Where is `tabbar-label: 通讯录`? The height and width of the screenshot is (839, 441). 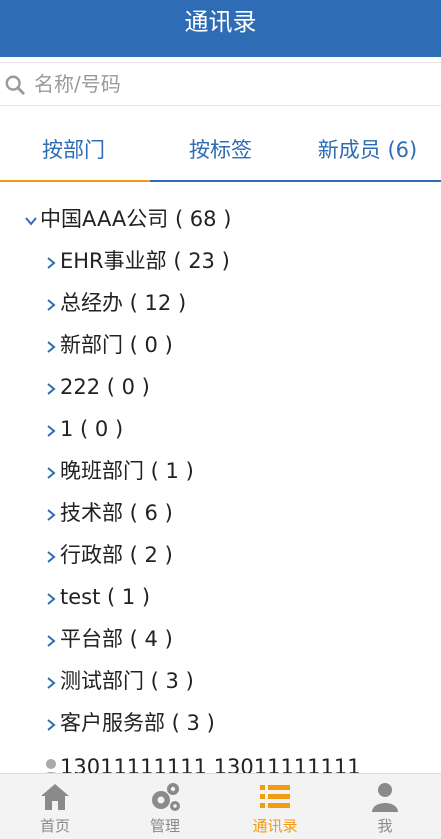 tabbar-label: 通讯录 is located at coordinates (275, 826).